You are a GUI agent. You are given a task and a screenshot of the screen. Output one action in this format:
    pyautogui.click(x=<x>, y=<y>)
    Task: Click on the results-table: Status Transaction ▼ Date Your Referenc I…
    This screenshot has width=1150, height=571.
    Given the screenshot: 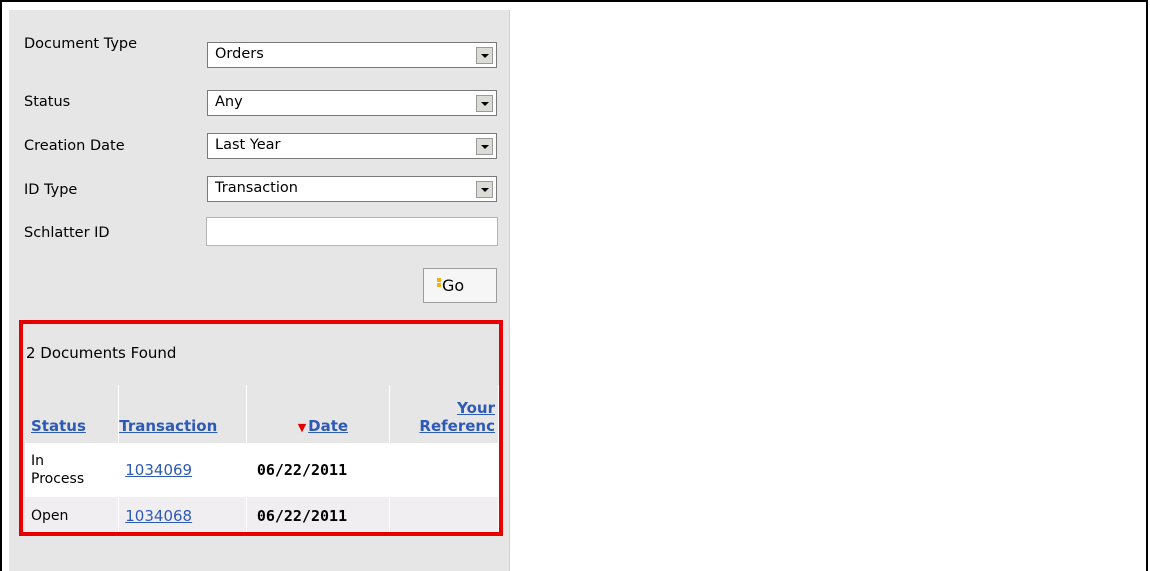 What is the action you would take?
    pyautogui.click(x=262, y=458)
    